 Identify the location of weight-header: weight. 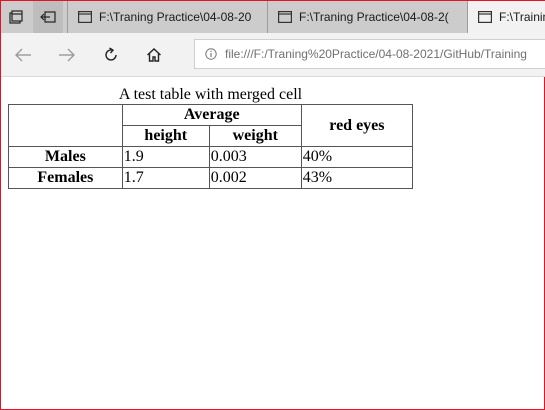
(255, 136).